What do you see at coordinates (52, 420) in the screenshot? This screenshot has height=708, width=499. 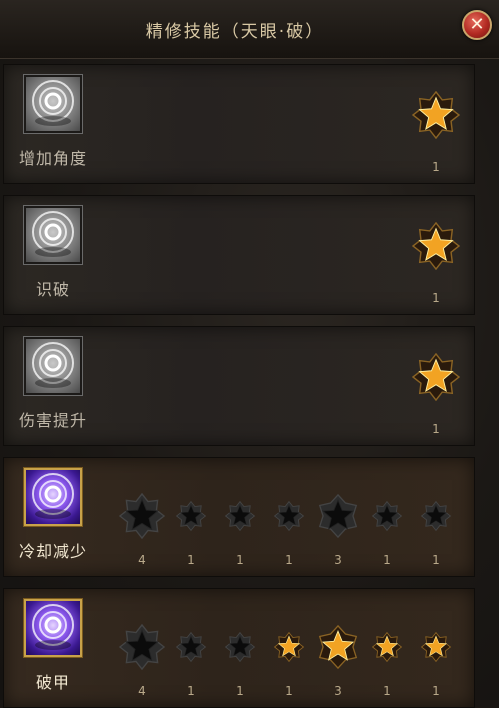 I see `skill-name: 伤害提升` at bounding box center [52, 420].